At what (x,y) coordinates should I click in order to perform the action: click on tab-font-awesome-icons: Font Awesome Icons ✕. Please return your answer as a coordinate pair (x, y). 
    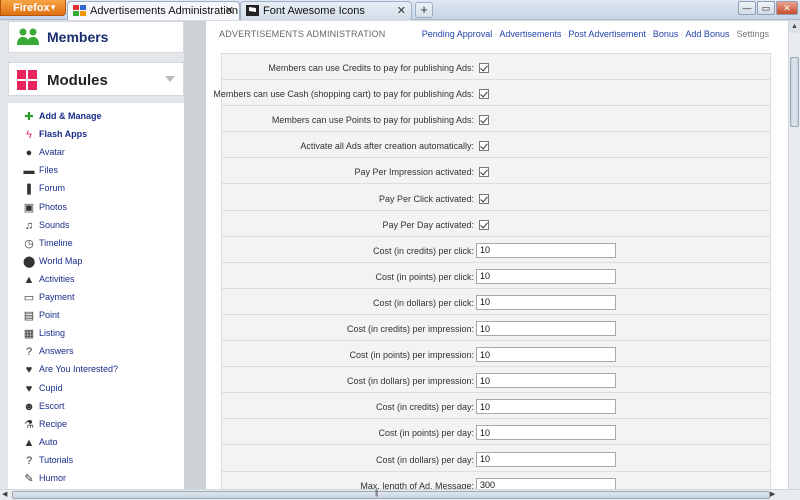
    Looking at the image, I should click on (326, 10).